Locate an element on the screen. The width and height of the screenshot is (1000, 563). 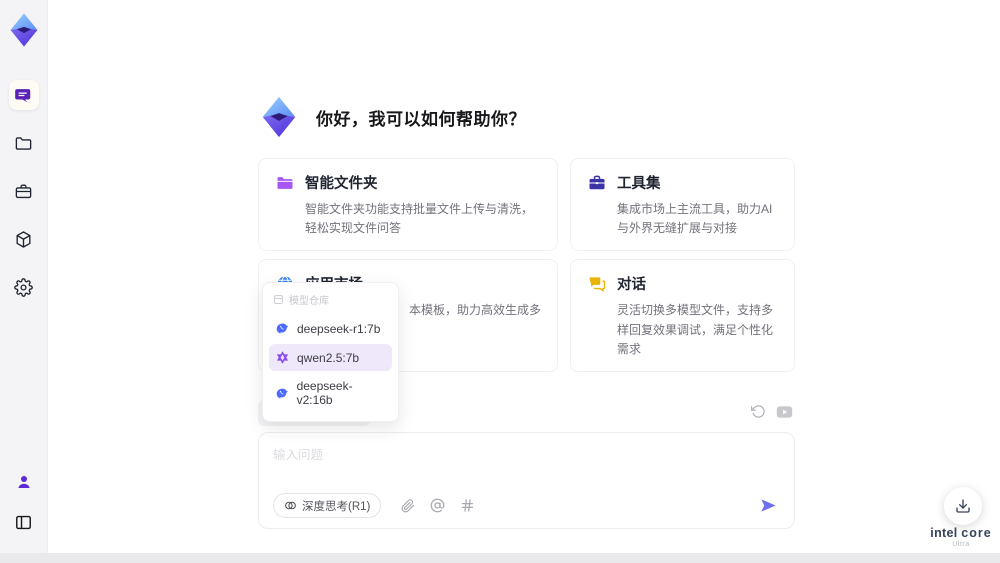
sidebar-item-chat is located at coordinates (23, 95).